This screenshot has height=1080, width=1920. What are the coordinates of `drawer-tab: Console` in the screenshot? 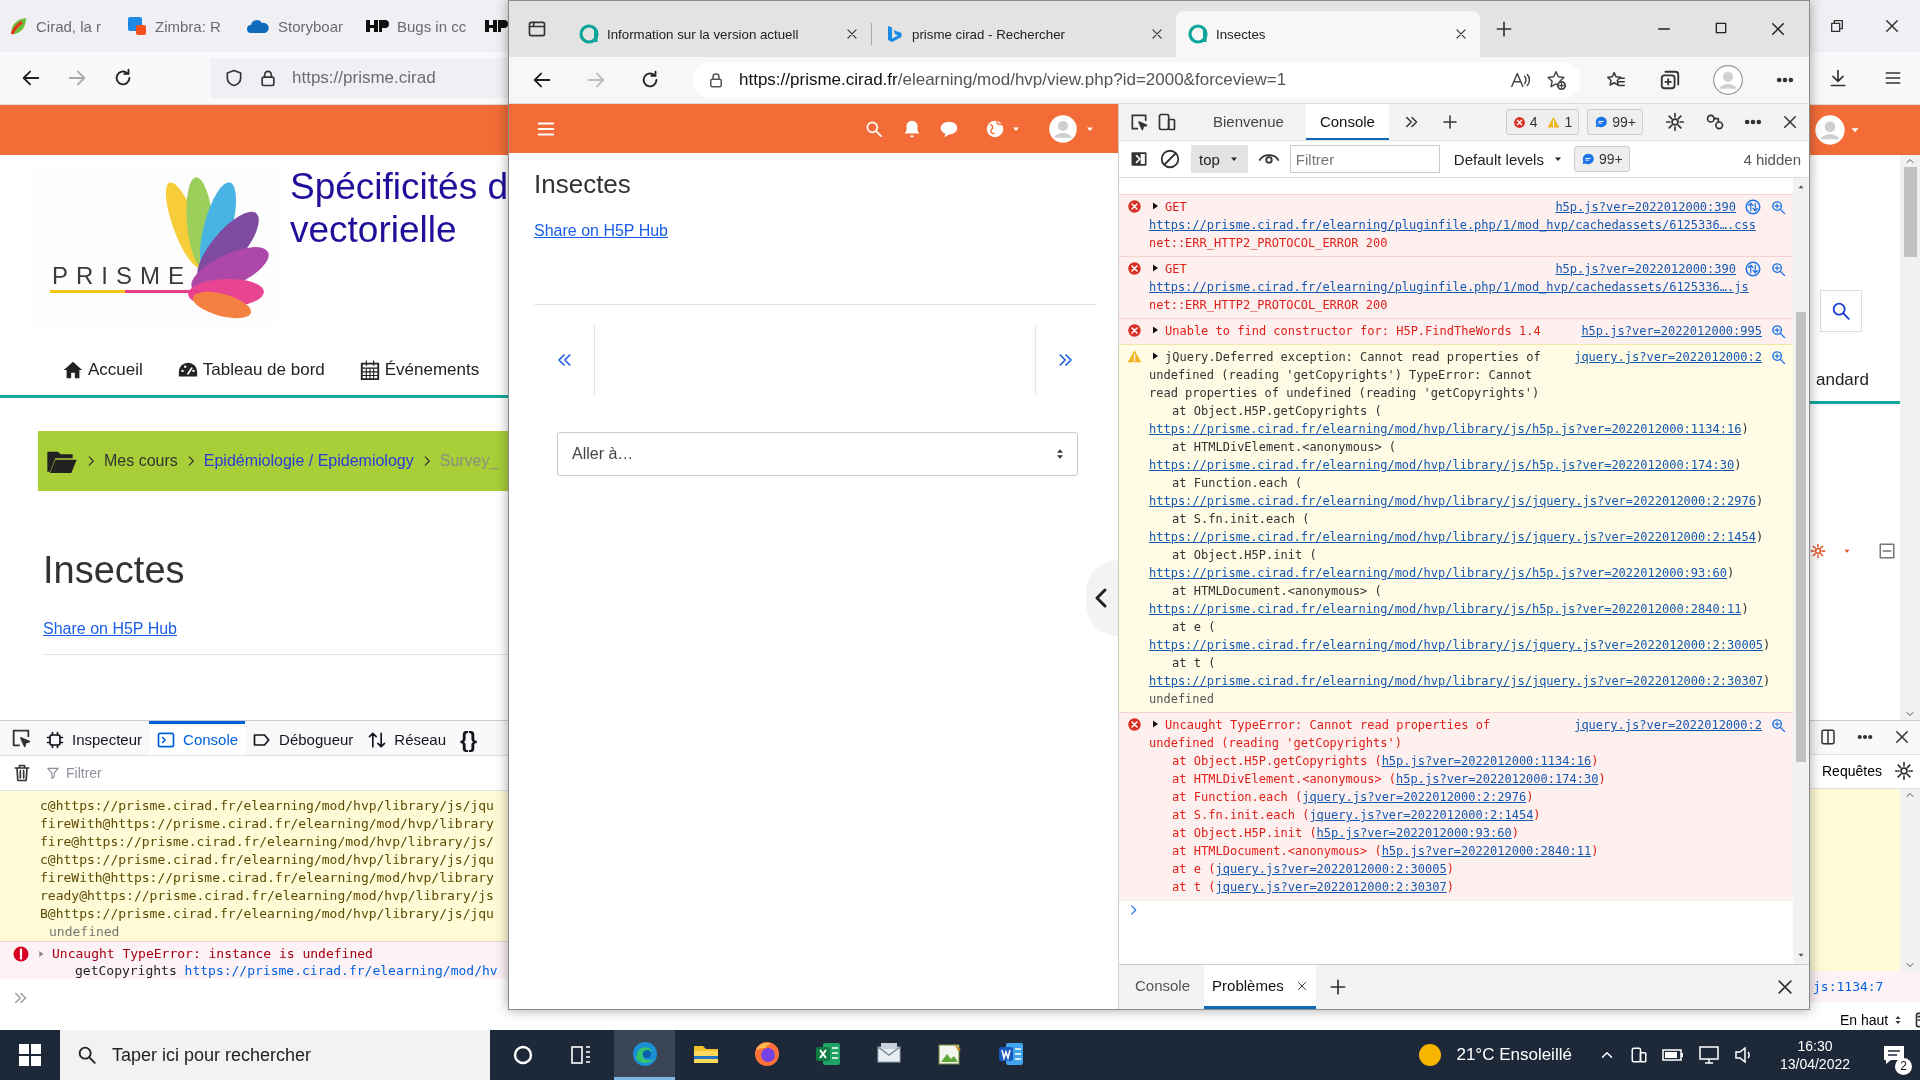 It's located at (1163, 987).